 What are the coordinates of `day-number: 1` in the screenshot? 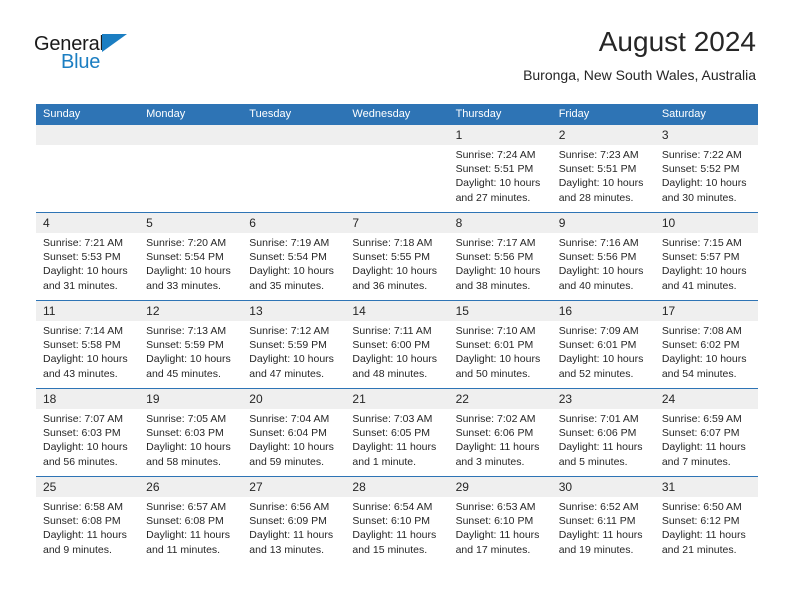 It's located at (500, 135).